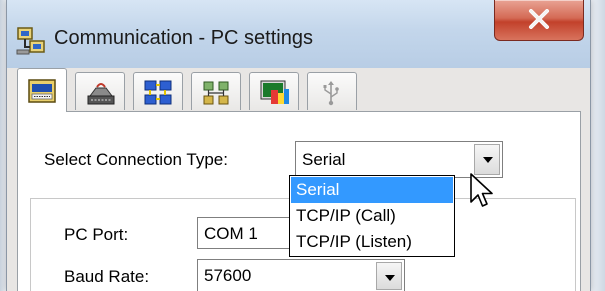  I want to click on connection-type-value: Serial, so click(324, 159).